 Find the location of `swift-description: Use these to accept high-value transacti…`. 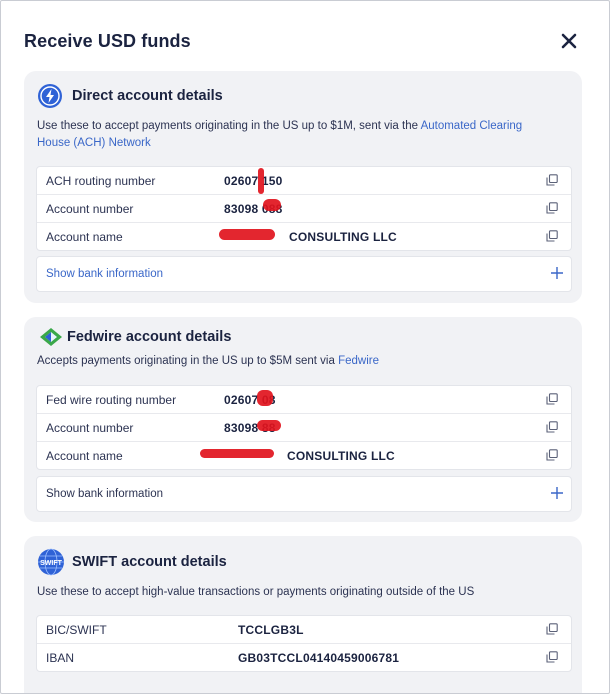

swift-description: Use these to accept high-value transacti… is located at coordinates (256, 592).